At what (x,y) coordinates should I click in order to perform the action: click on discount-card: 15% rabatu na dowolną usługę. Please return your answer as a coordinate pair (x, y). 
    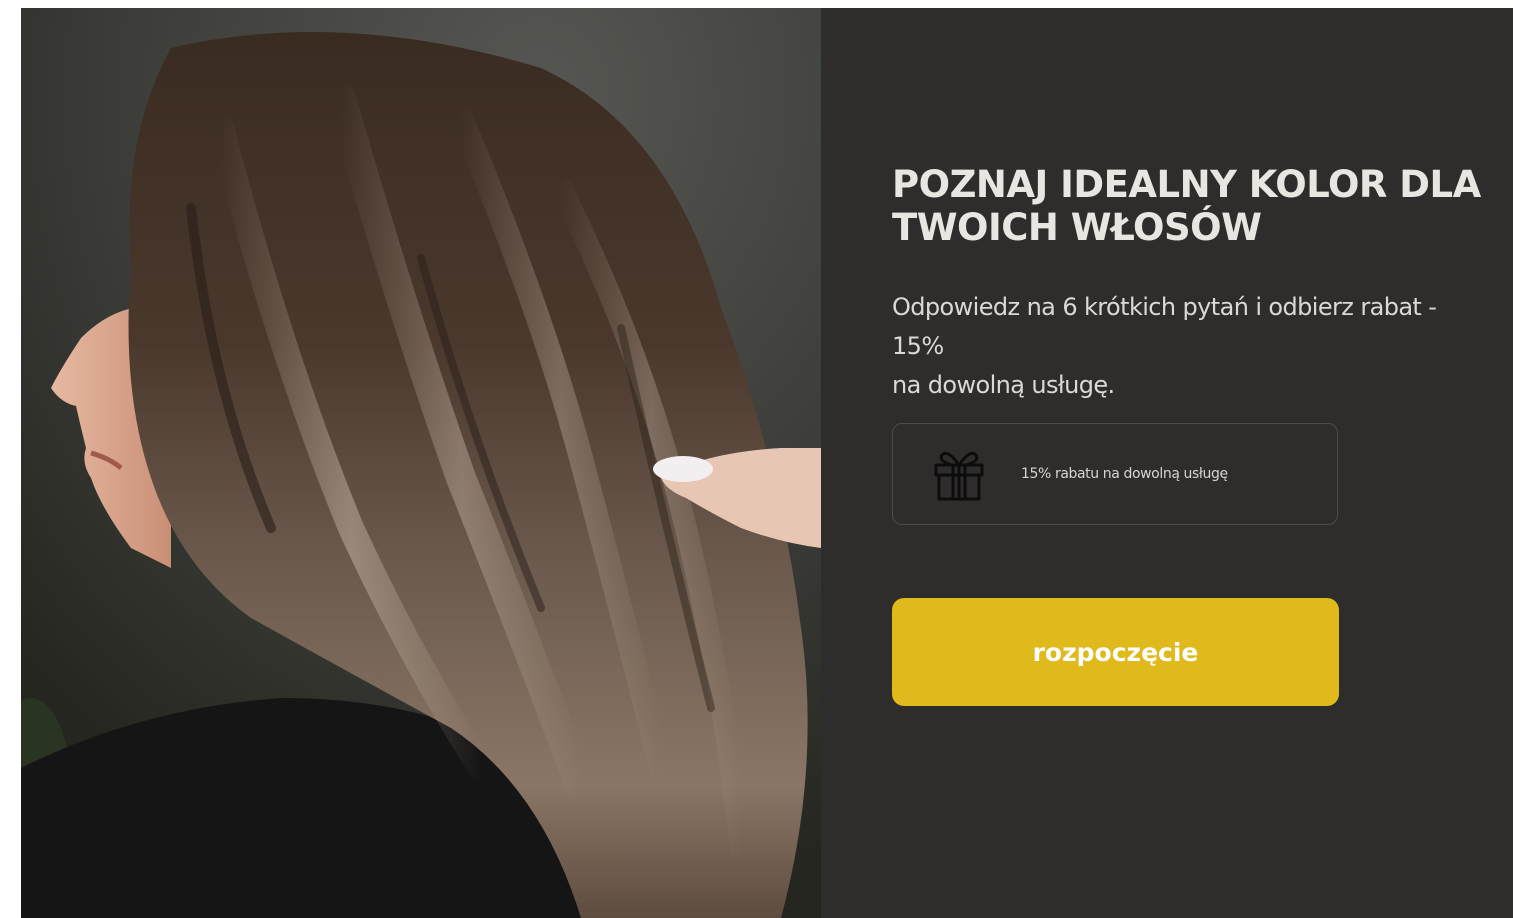
    Looking at the image, I should click on (1115, 474).